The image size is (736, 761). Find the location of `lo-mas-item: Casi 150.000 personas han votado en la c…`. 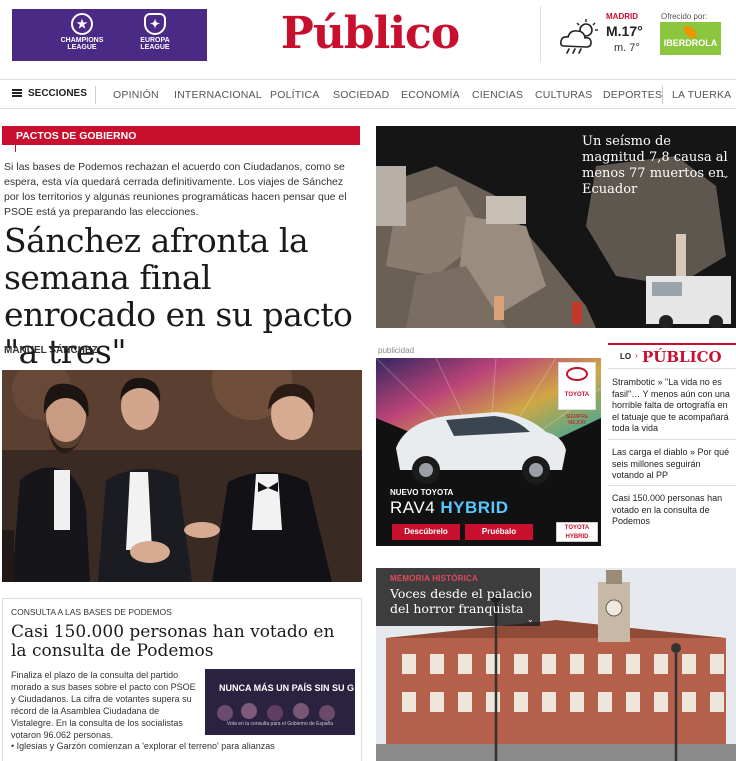

lo-mas-item: Casi 150.000 personas han votado en la c… is located at coordinates (673, 510).